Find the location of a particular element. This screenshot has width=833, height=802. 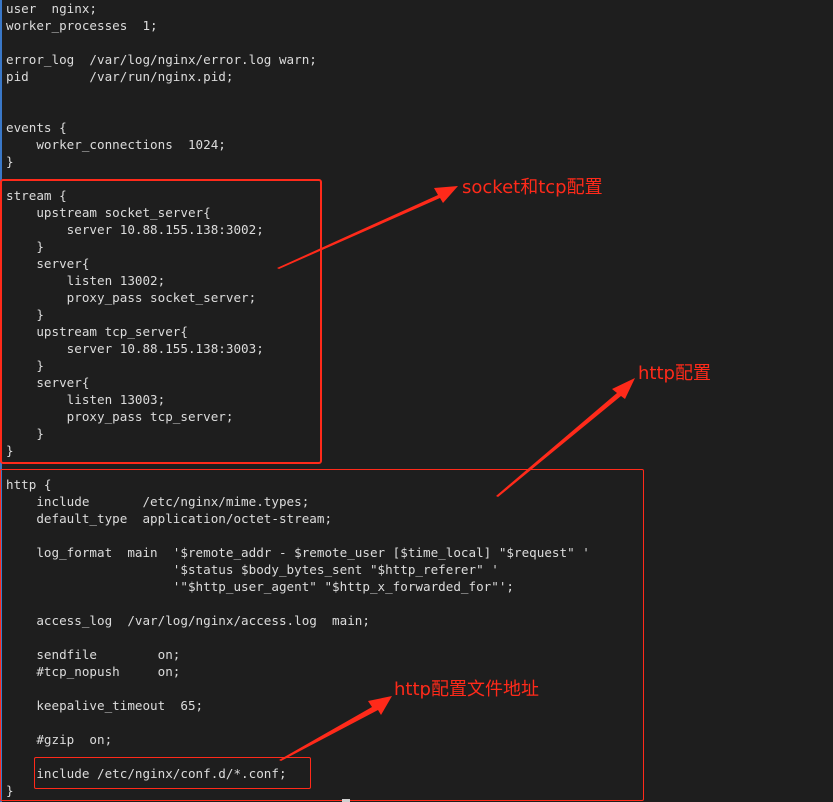

arrow-to-stream-note is located at coordinates (367, 227).